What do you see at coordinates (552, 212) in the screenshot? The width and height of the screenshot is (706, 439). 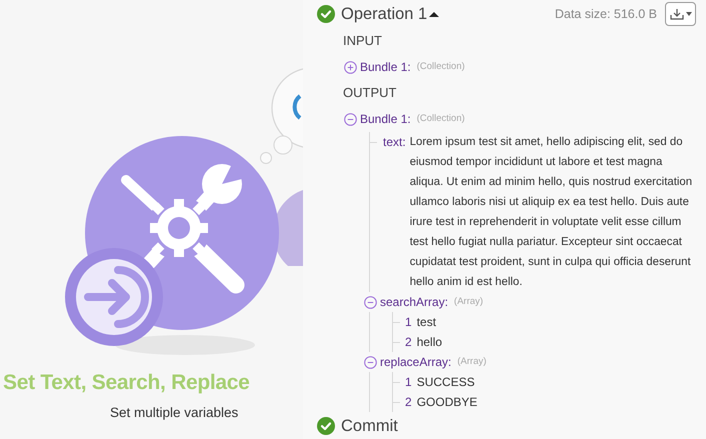 I see `field-value: Lorem ipsum test sit amet, hello adipiscing elit, sed do eiusmod tempor incididunt ut labore et test magna aliqua. Ut enim ad minim hello, quis nostrud exercitation ullamco laboris nisi ut aliquip ex ea test hello. Duis aute irure test in reprehenderit in voluptate velit esse cillum test hello fugiat nulla pariatur. Excepteur sint occaecat cupidatat test proident, sunt in culpa qui officia deserunt hello anim id est hello.` at bounding box center [552, 212].